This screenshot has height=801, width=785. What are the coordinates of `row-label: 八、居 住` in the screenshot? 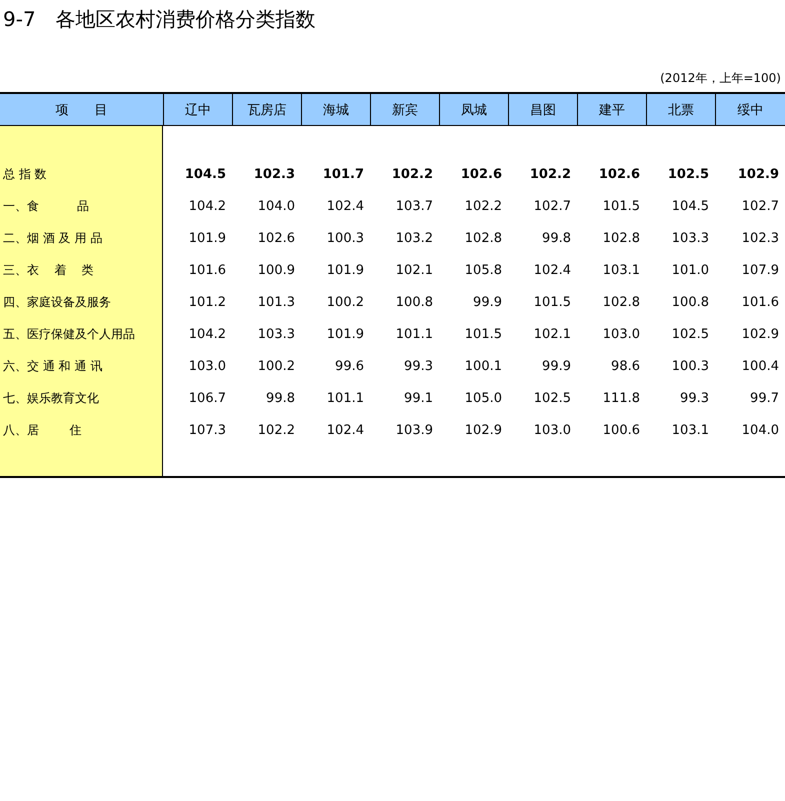 It's located at (42, 430).